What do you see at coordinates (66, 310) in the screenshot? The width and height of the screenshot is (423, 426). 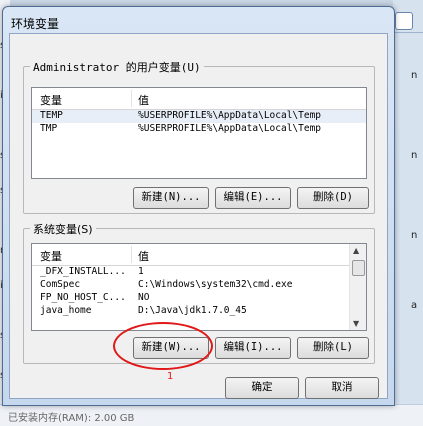 I see `variable-name: java_home` at bounding box center [66, 310].